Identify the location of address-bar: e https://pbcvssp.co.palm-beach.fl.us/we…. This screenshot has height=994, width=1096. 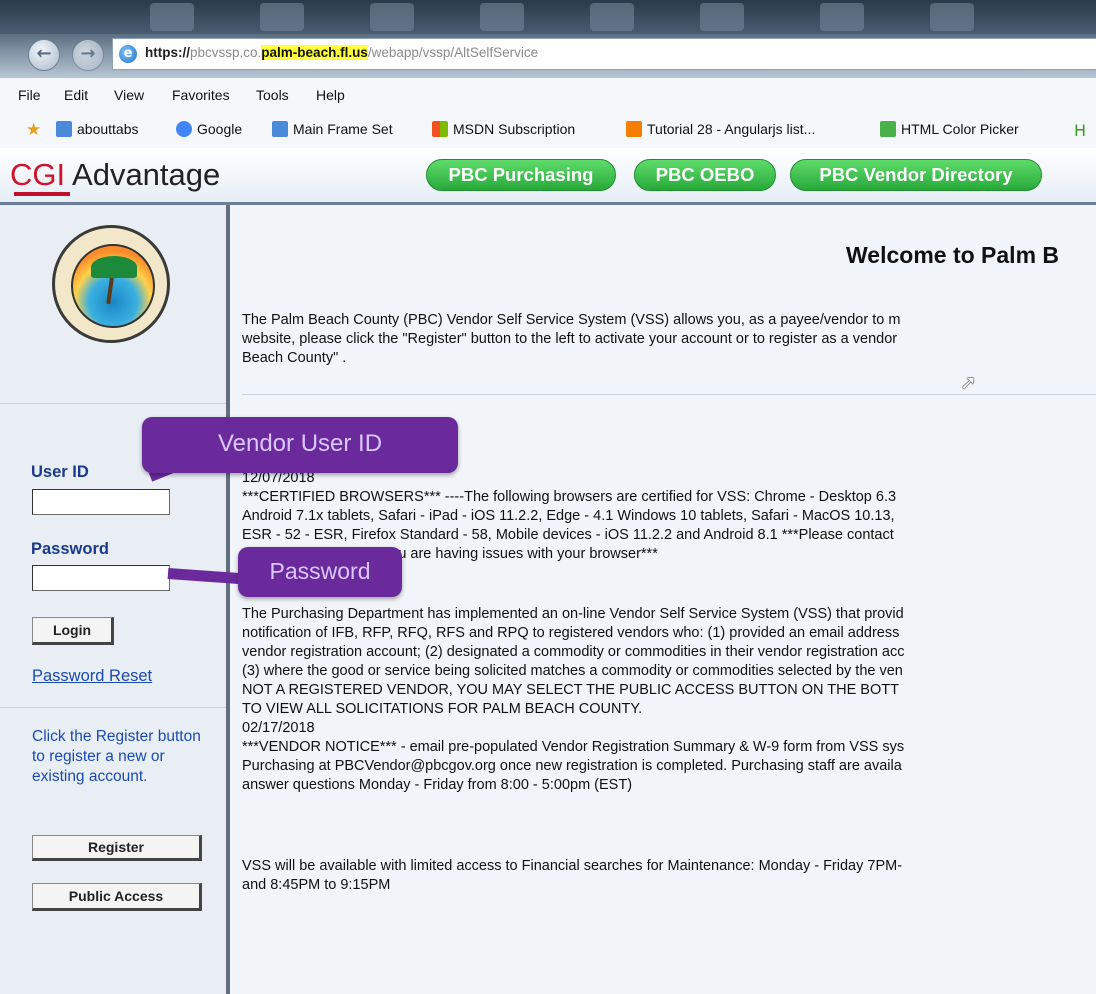
(604, 54).